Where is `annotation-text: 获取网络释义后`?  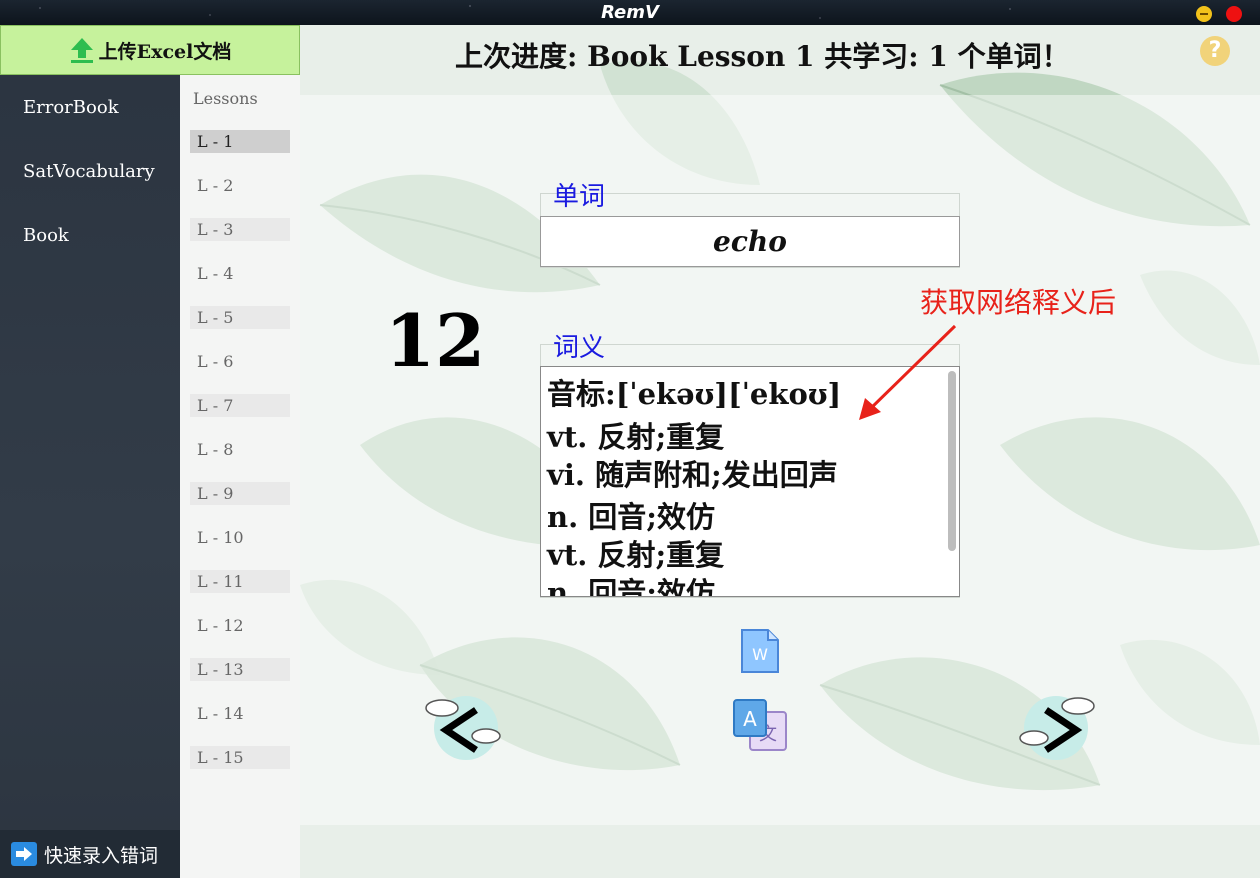
annotation-text: 获取网络释义后 is located at coordinates (1018, 302).